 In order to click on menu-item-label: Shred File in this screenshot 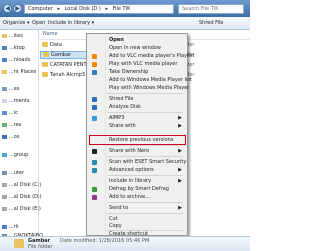, I will do `click(121, 99)`.